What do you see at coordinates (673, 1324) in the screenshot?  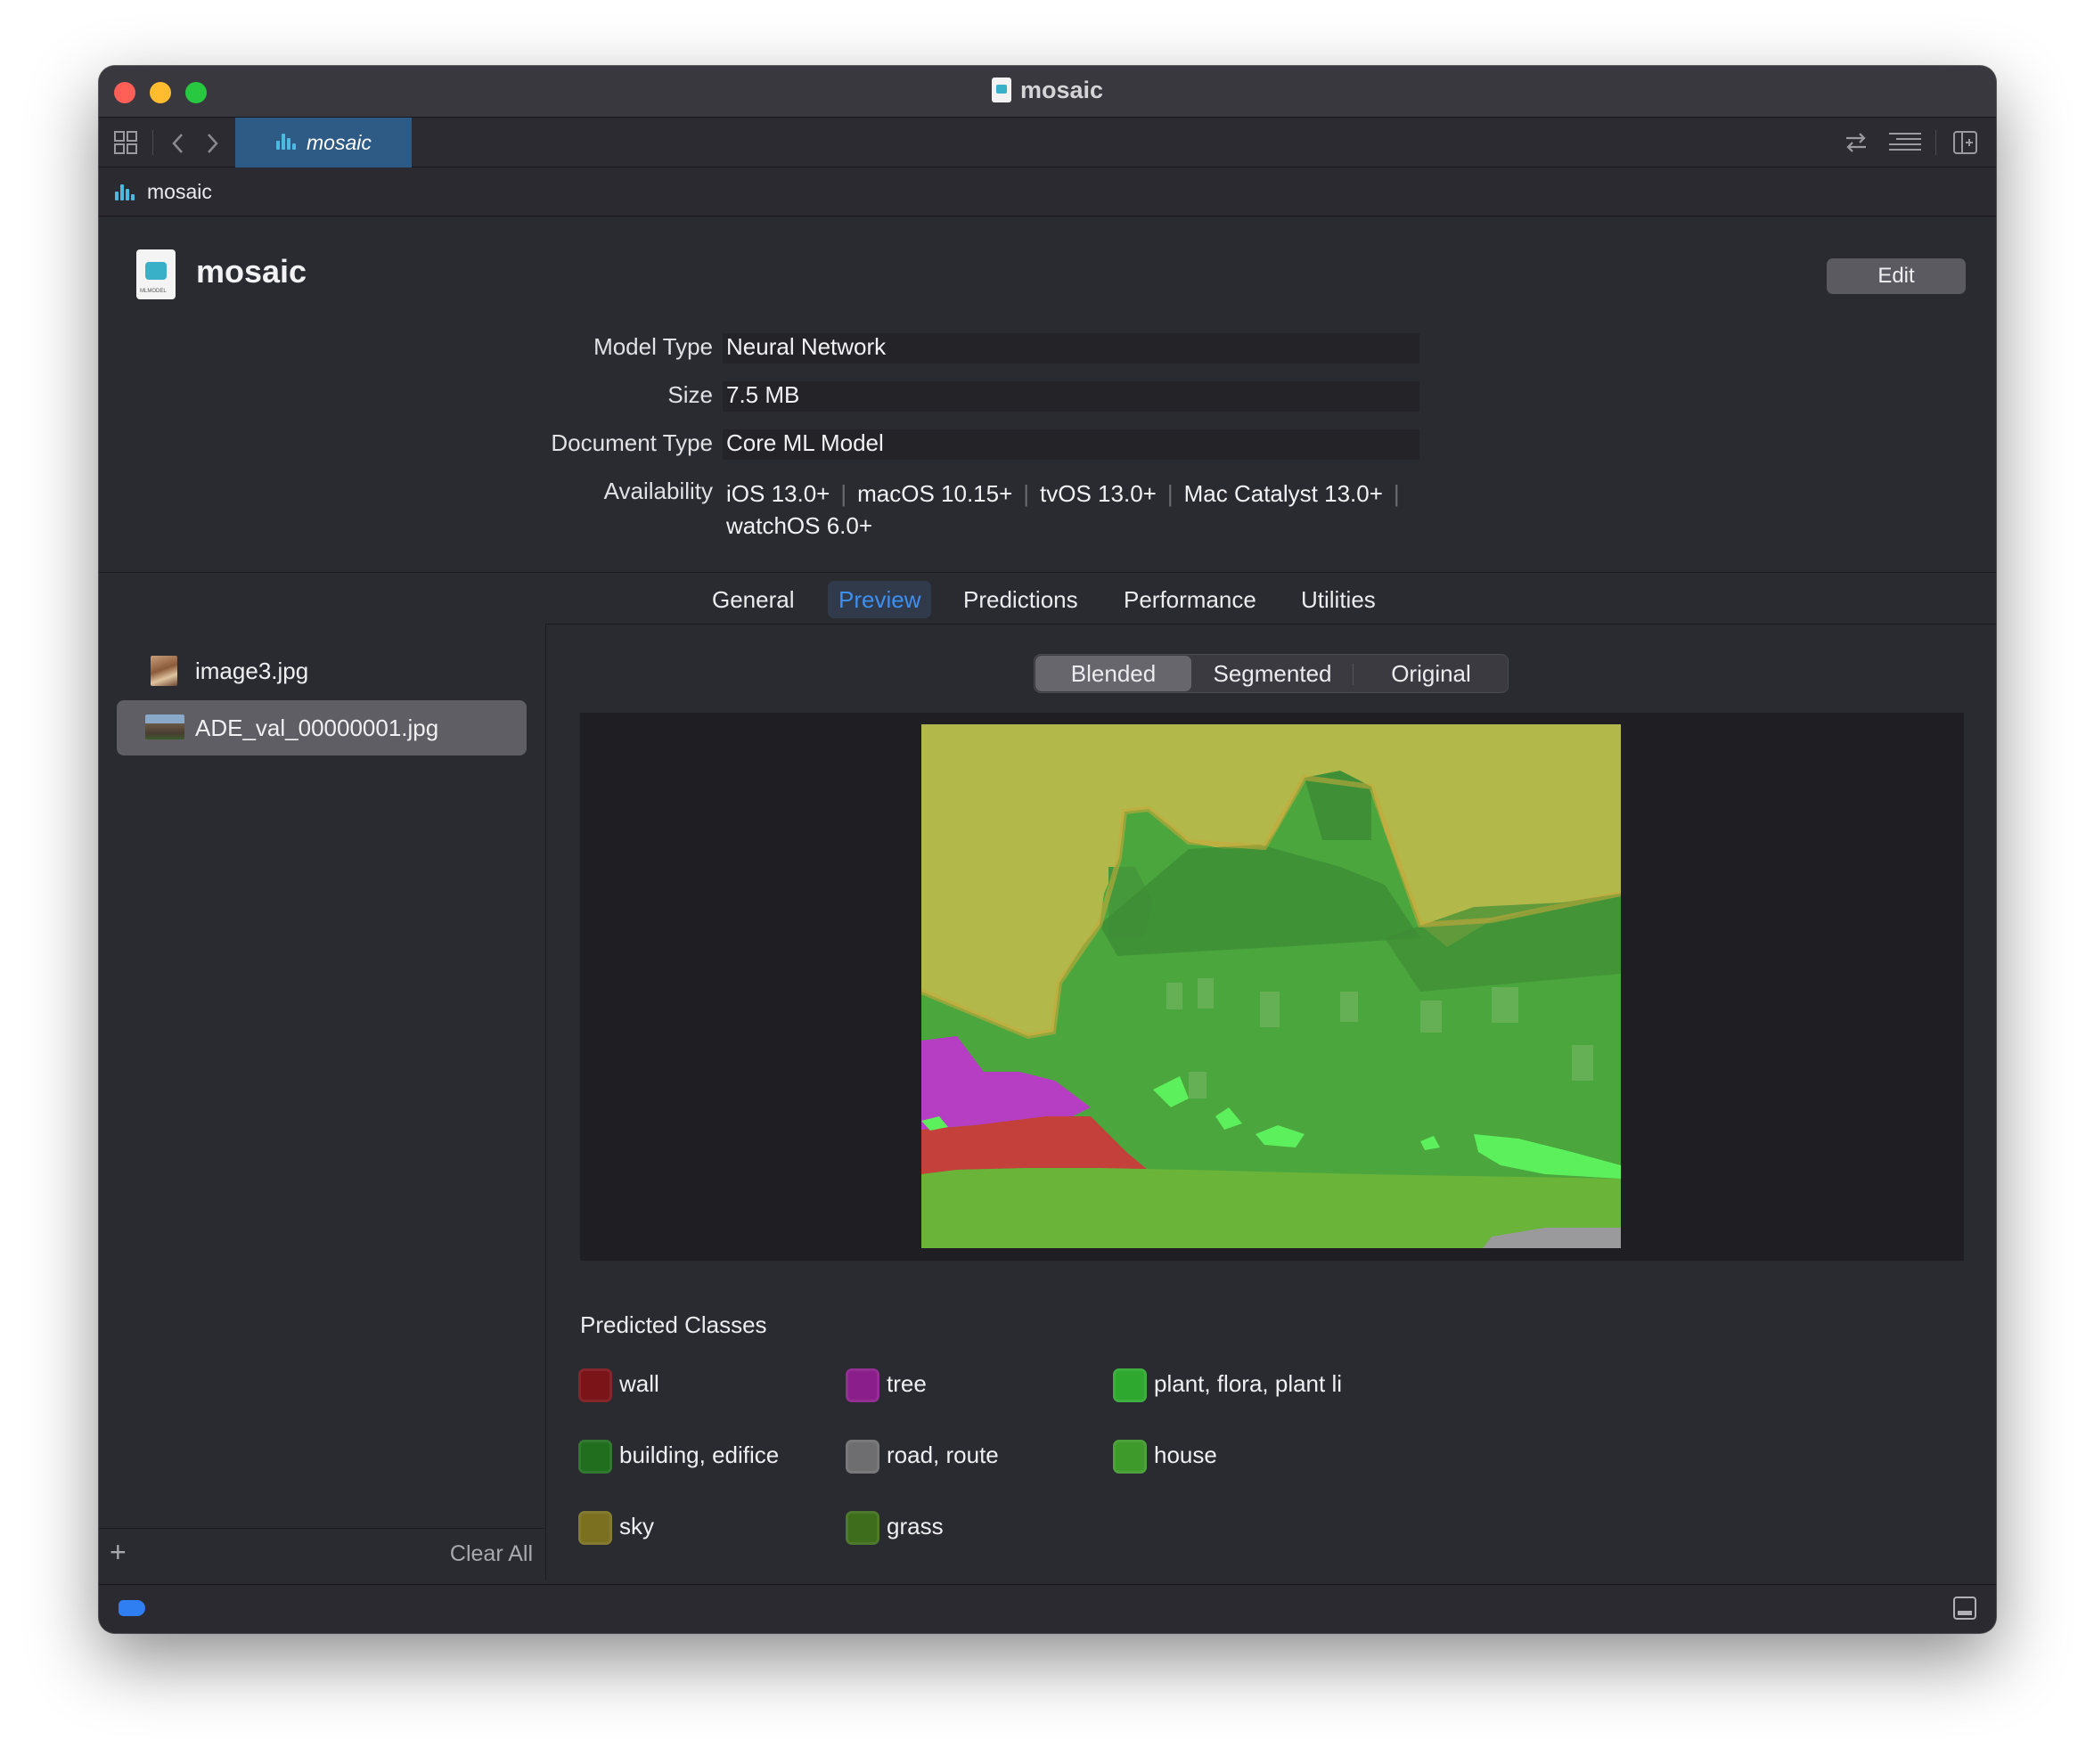 I see `predicted-classes-title: Predicted Classes` at bounding box center [673, 1324].